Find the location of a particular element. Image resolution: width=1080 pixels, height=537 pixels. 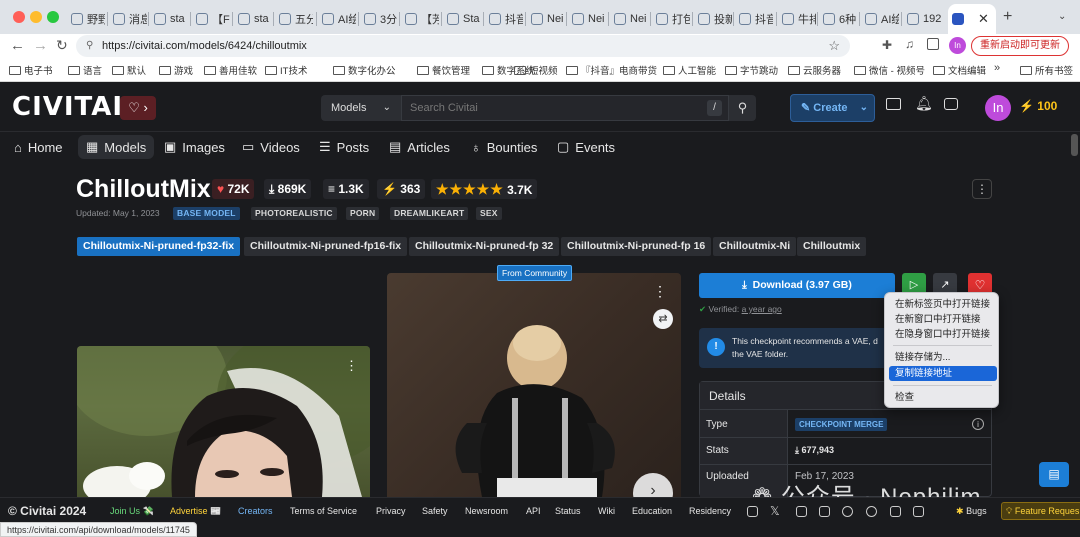

version-tab: Chilloutmix-Ni is located at coordinates (755, 246).